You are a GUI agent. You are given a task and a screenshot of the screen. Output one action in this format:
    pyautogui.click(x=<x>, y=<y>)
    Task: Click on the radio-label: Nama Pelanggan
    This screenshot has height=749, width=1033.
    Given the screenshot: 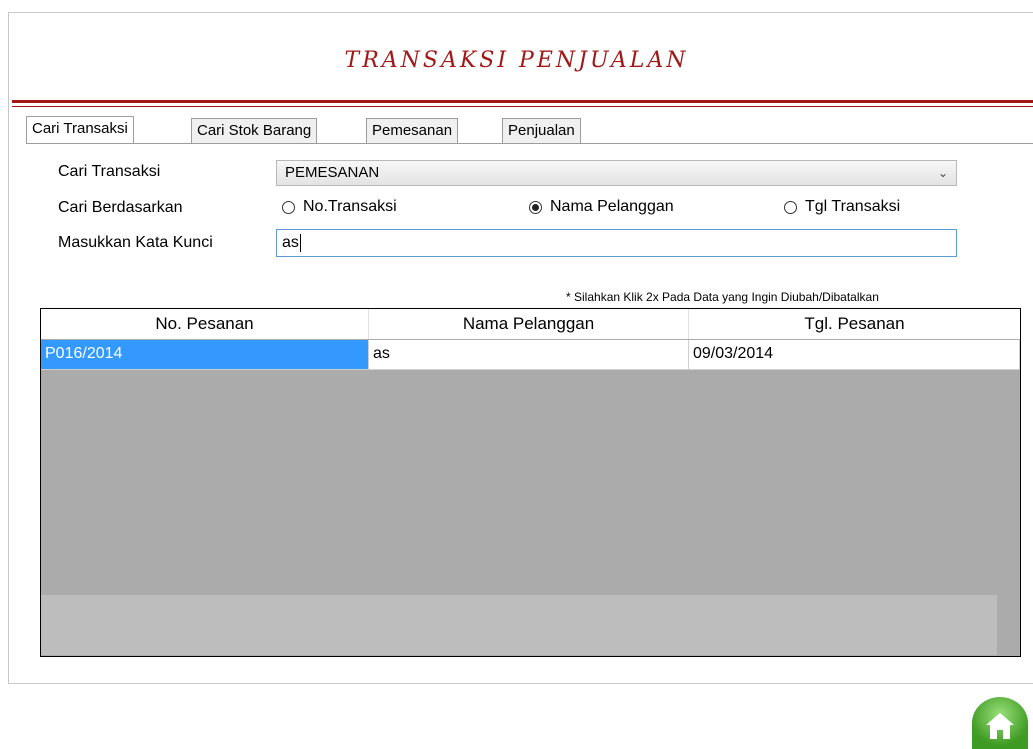 What is the action you would take?
    pyautogui.click(x=612, y=206)
    